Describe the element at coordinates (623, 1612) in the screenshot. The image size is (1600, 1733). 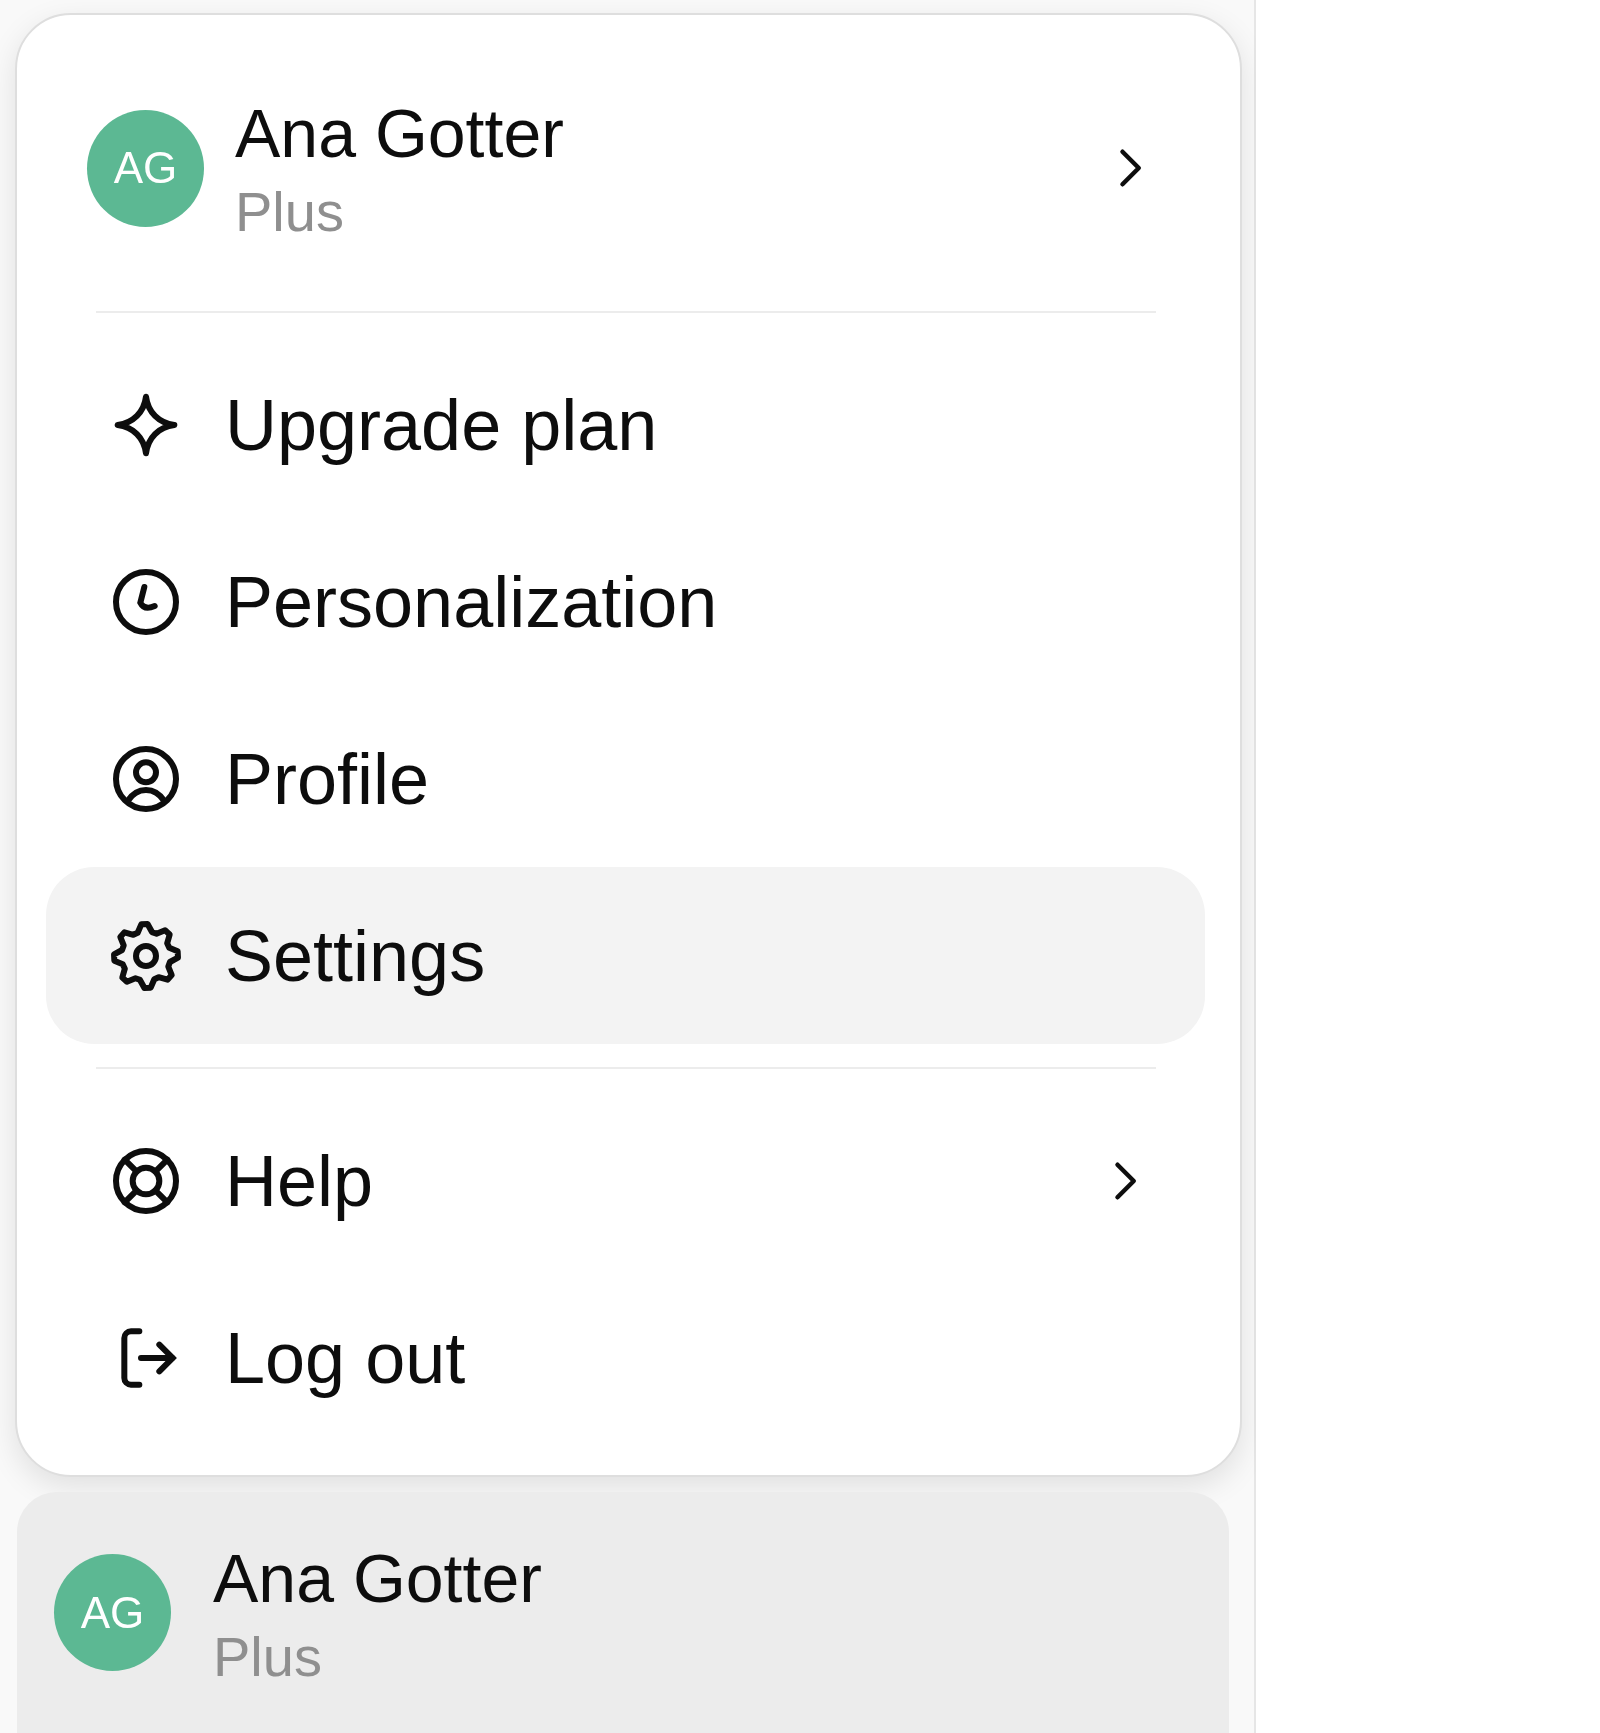
I see `account-button: AG Ana Gotter Plus` at that location.